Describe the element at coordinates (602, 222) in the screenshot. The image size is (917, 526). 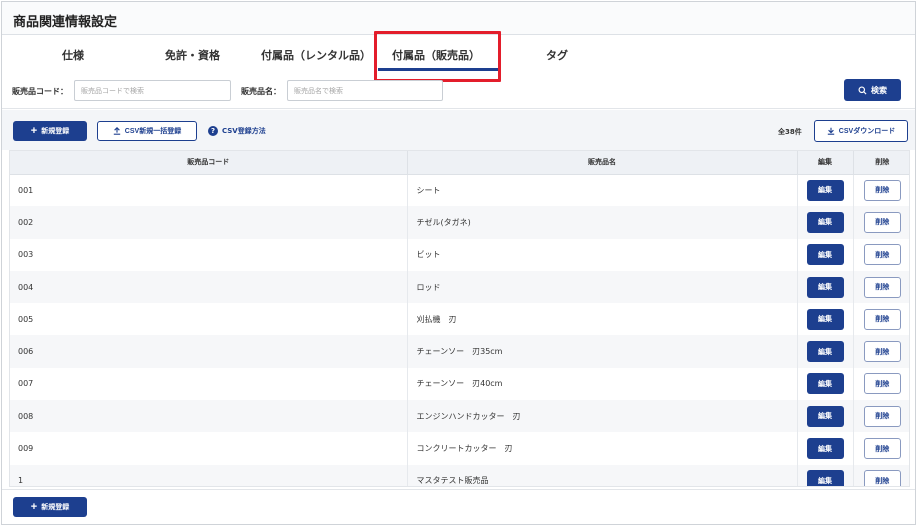
I see `cell-name: チゼル(タガネ)` at that location.